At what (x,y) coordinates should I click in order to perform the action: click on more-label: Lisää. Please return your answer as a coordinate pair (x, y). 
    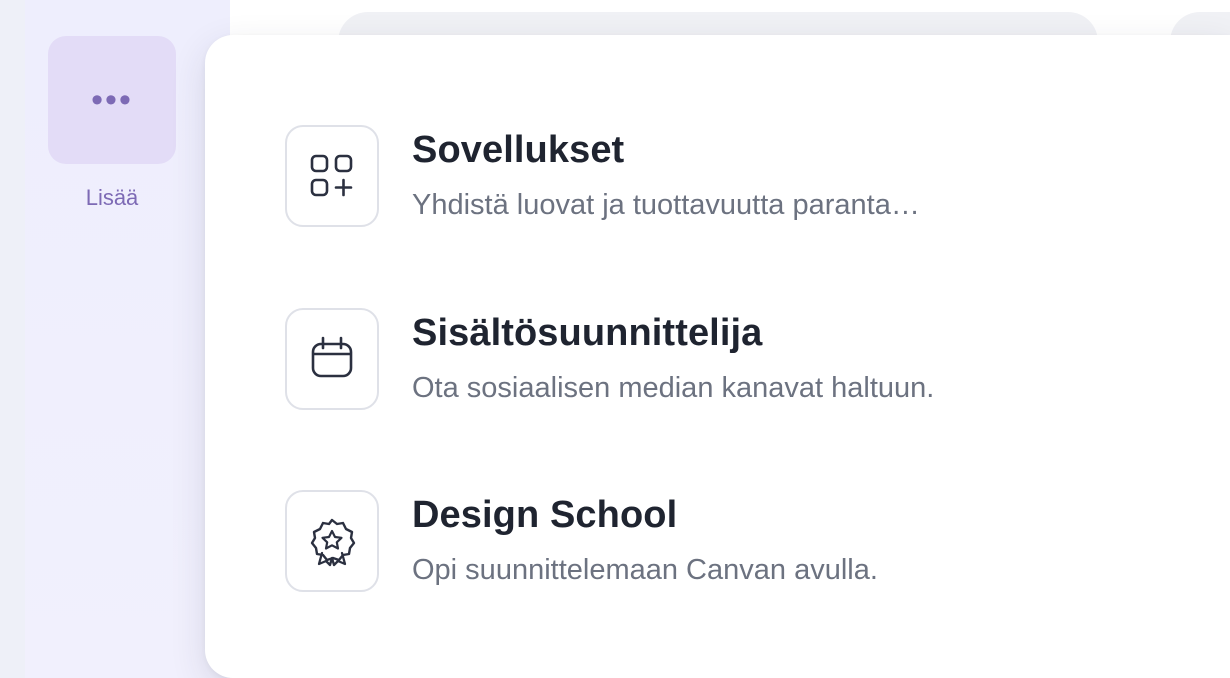
    Looking at the image, I should click on (112, 197).